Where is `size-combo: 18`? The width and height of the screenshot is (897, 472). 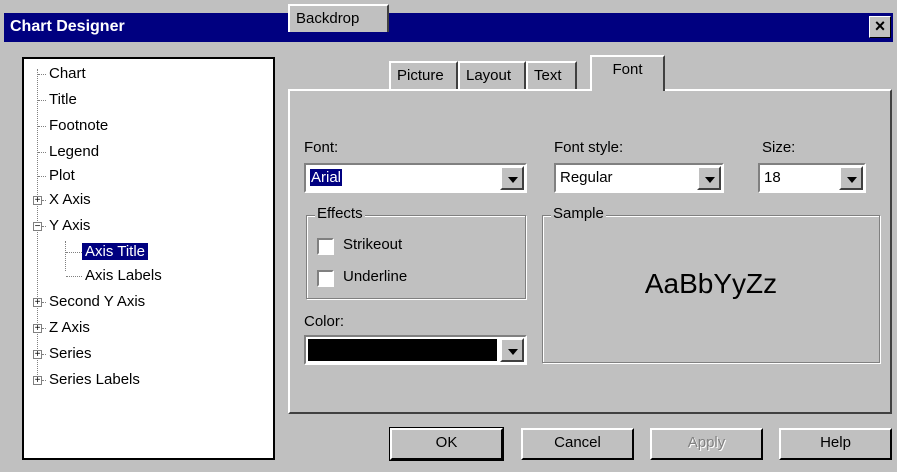
size-combo: 18 is located at coordinates (812, 178).